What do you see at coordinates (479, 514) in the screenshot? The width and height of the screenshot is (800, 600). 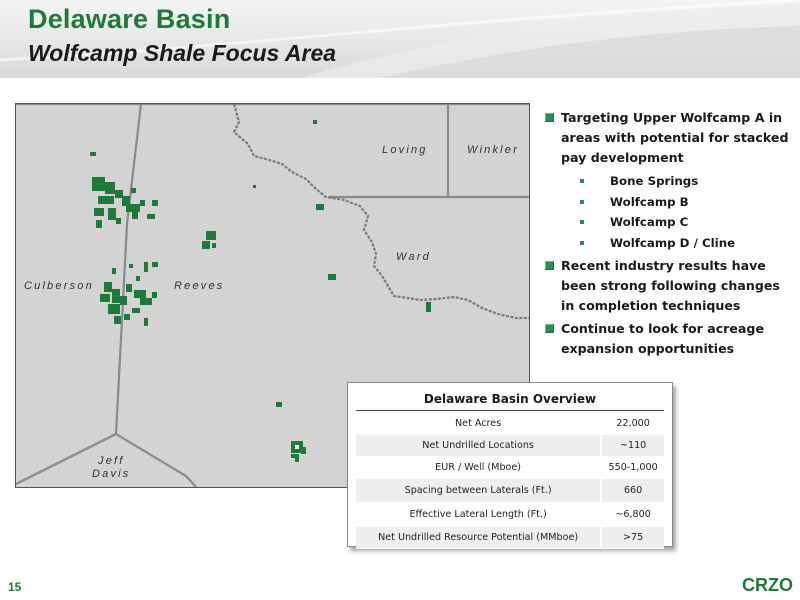 I see `row-label: Effective Lateral Length (Ft.)` at bounding box center [479, 514].